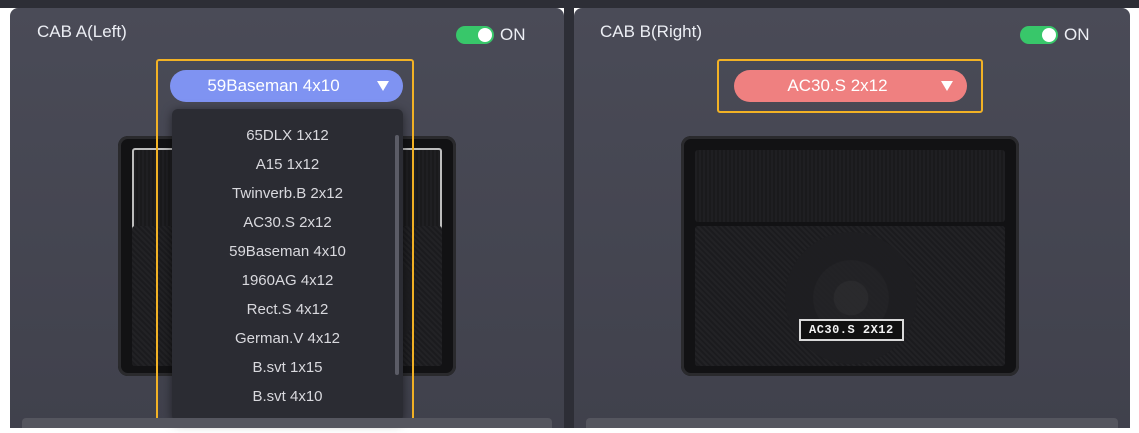 This screenshot has height=433, width=1139. What do you see at coordinates (851, 330) in the screenshot?
I see `cab-b-badge: AC30.S 2X12` at bounding box center [851, 330].